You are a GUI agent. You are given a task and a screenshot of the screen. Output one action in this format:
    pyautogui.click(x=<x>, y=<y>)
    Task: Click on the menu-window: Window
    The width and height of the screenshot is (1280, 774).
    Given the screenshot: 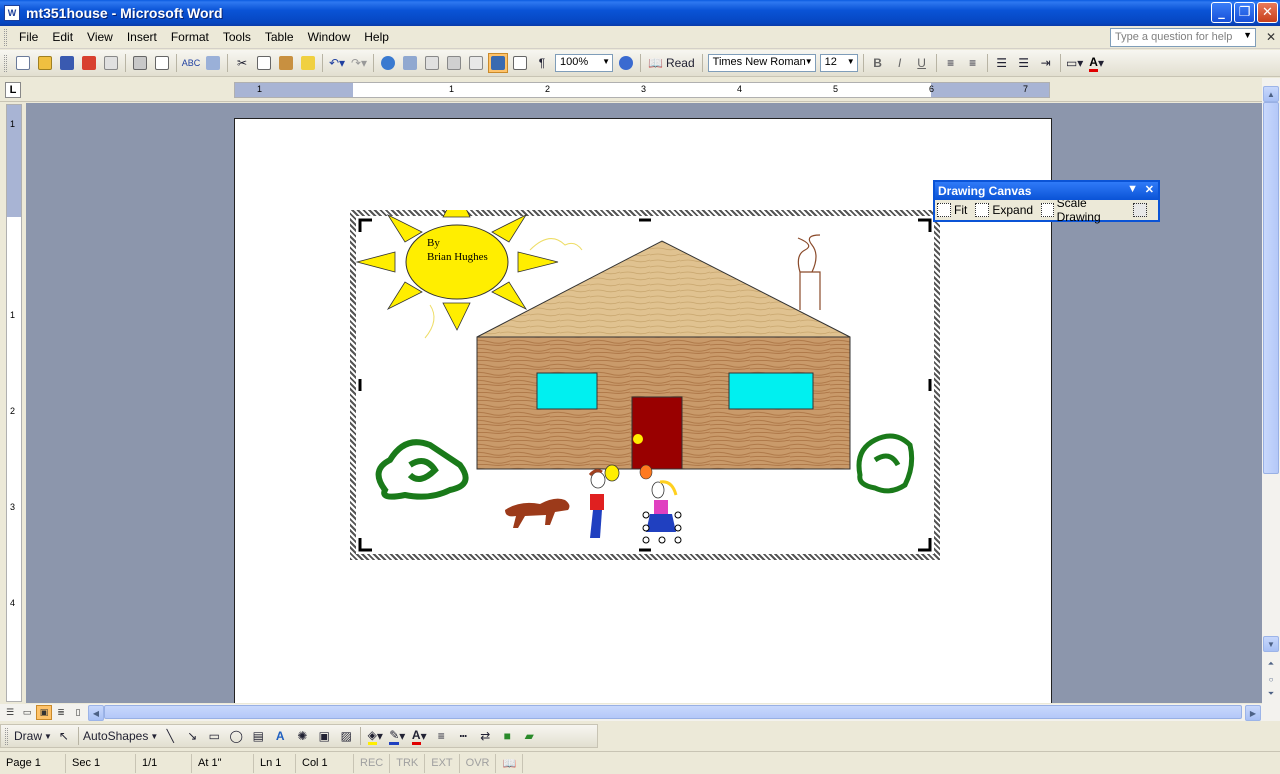 What is the action you would take?
    pyautogui.click(x=329, y=37)
    